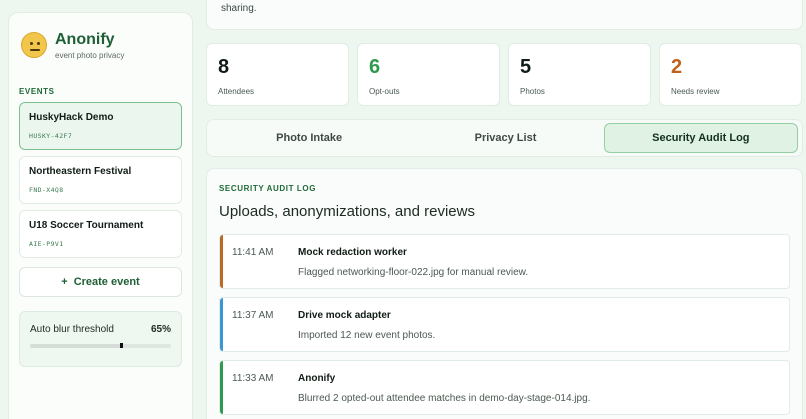  What do you see at coordinates (100, 234) in the screenshot?
I see `event-card-u18-soccer: U18 Soccer Tournament AIE-P9V1` at bounding box center [100, 234].